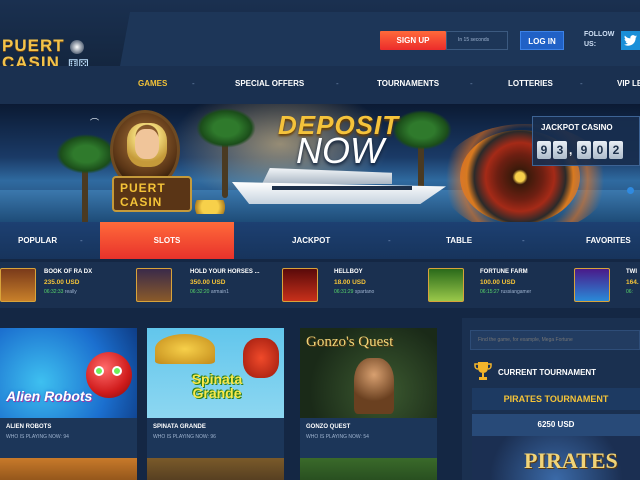 This screenshot has width=640, height=480. Describe the element at coordinates (269, 83) in the screenshot. I see `nav-special-offers: SPECIAL OFFERS` at that location.